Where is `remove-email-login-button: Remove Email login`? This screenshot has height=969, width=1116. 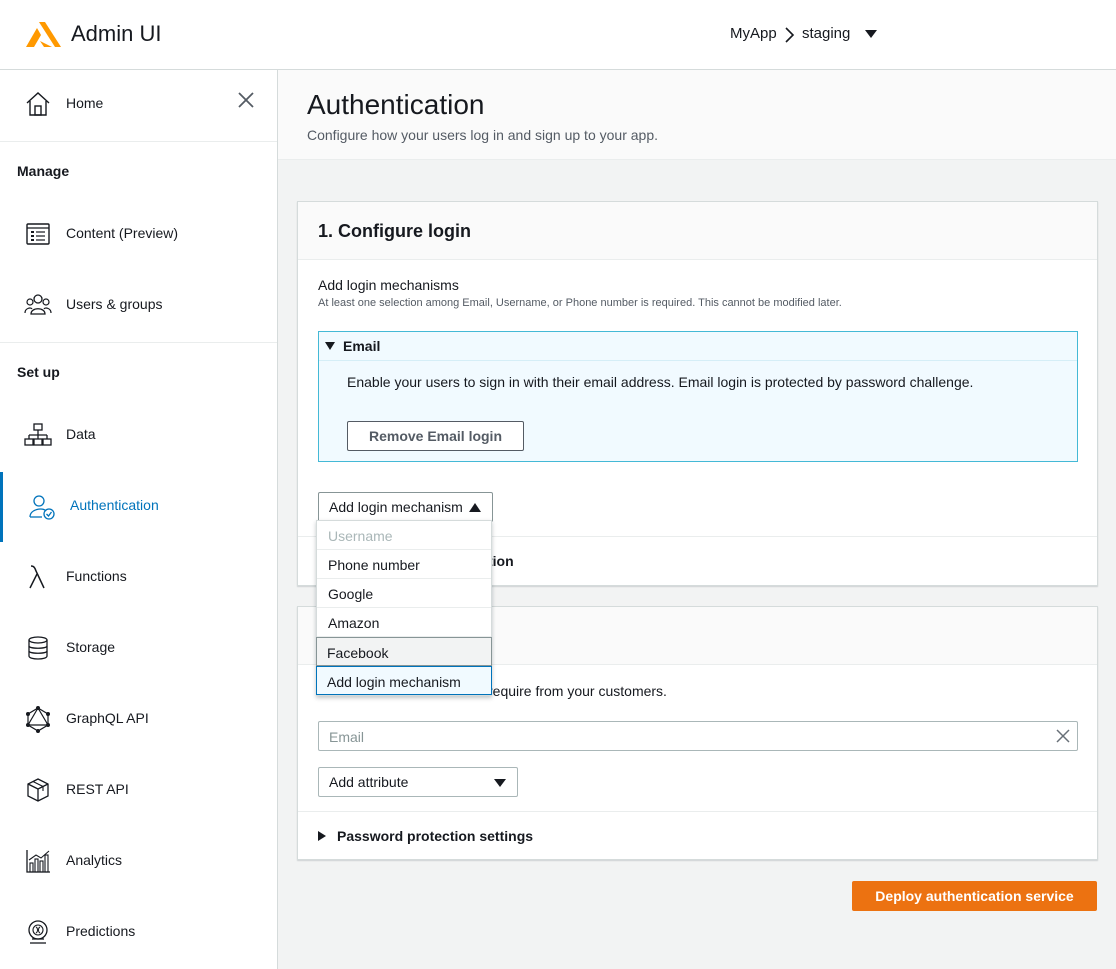 remove-email-login-button: Remove Email login is located at coordinates (435, 436).